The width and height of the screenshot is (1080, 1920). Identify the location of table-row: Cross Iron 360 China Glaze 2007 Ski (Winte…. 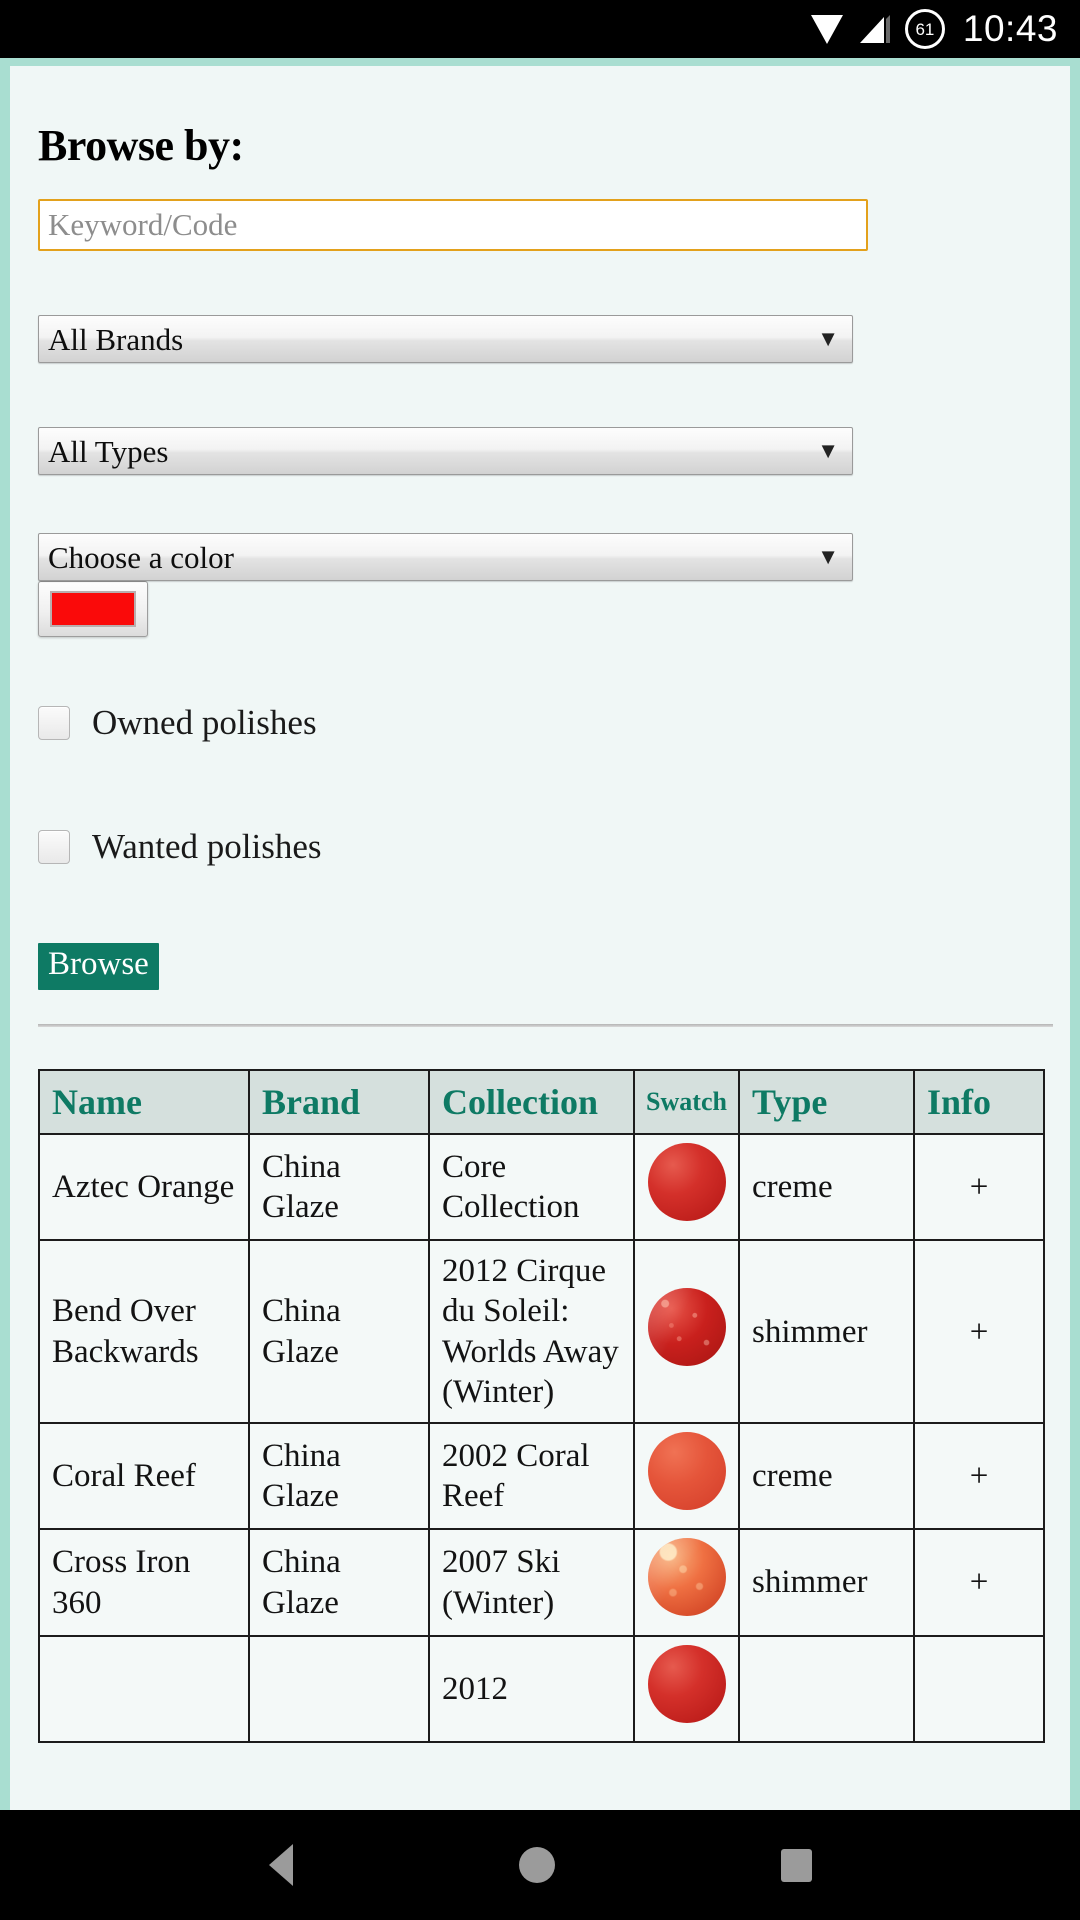
(541, 1582).